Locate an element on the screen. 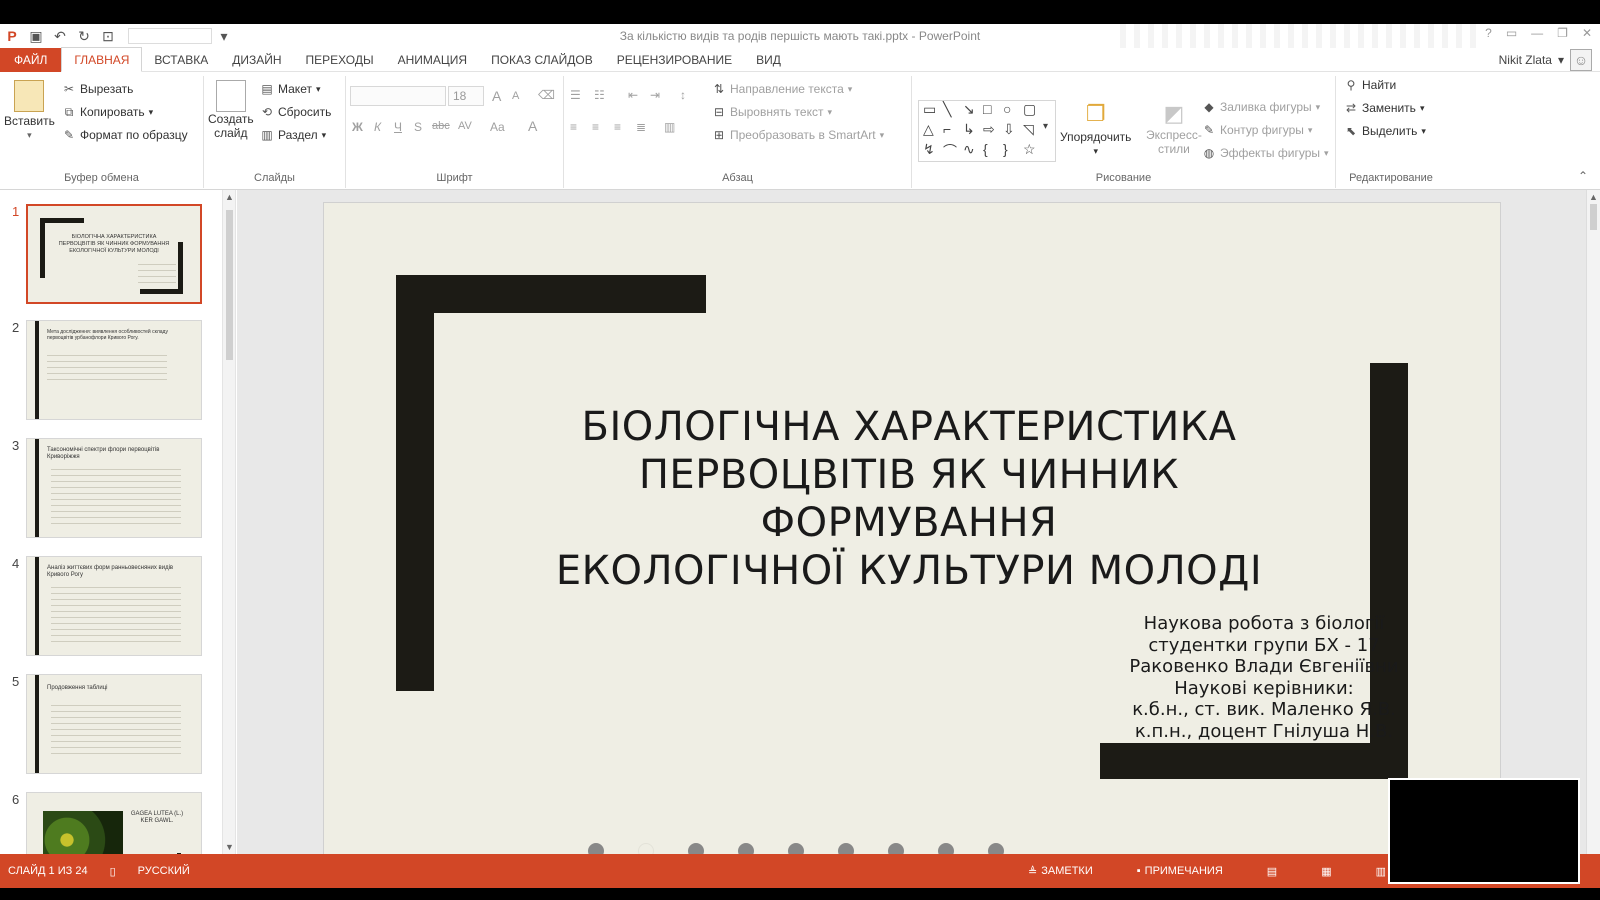 The width and height of the screenshot is (1600, 900). rectangle-shape-icon: □ is located at coordinates (987, 109).